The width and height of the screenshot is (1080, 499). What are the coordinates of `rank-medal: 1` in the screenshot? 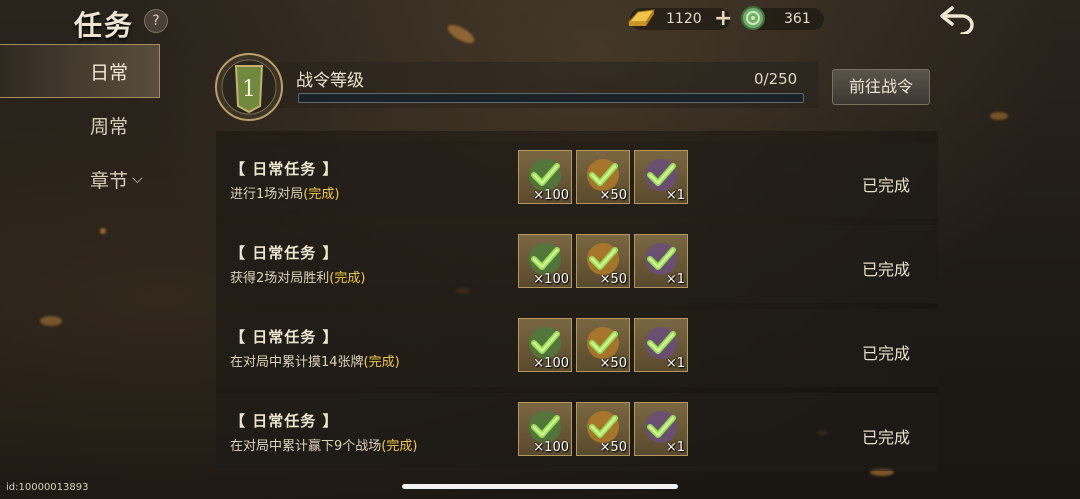 It's located at (249, 87).